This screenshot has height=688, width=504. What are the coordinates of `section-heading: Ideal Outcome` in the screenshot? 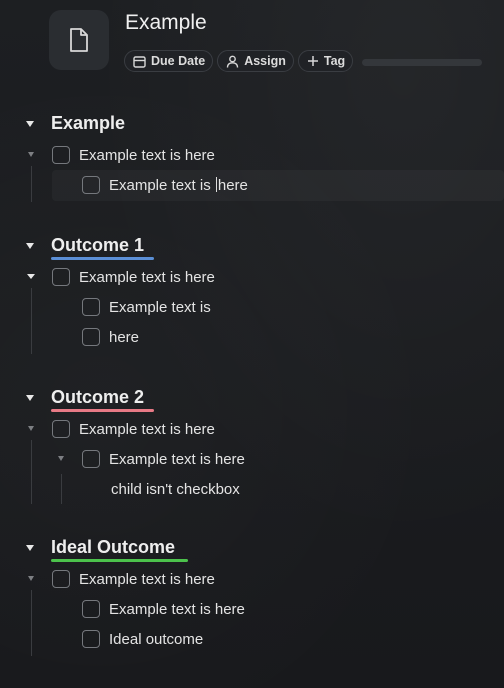 It's located at (113, 547).